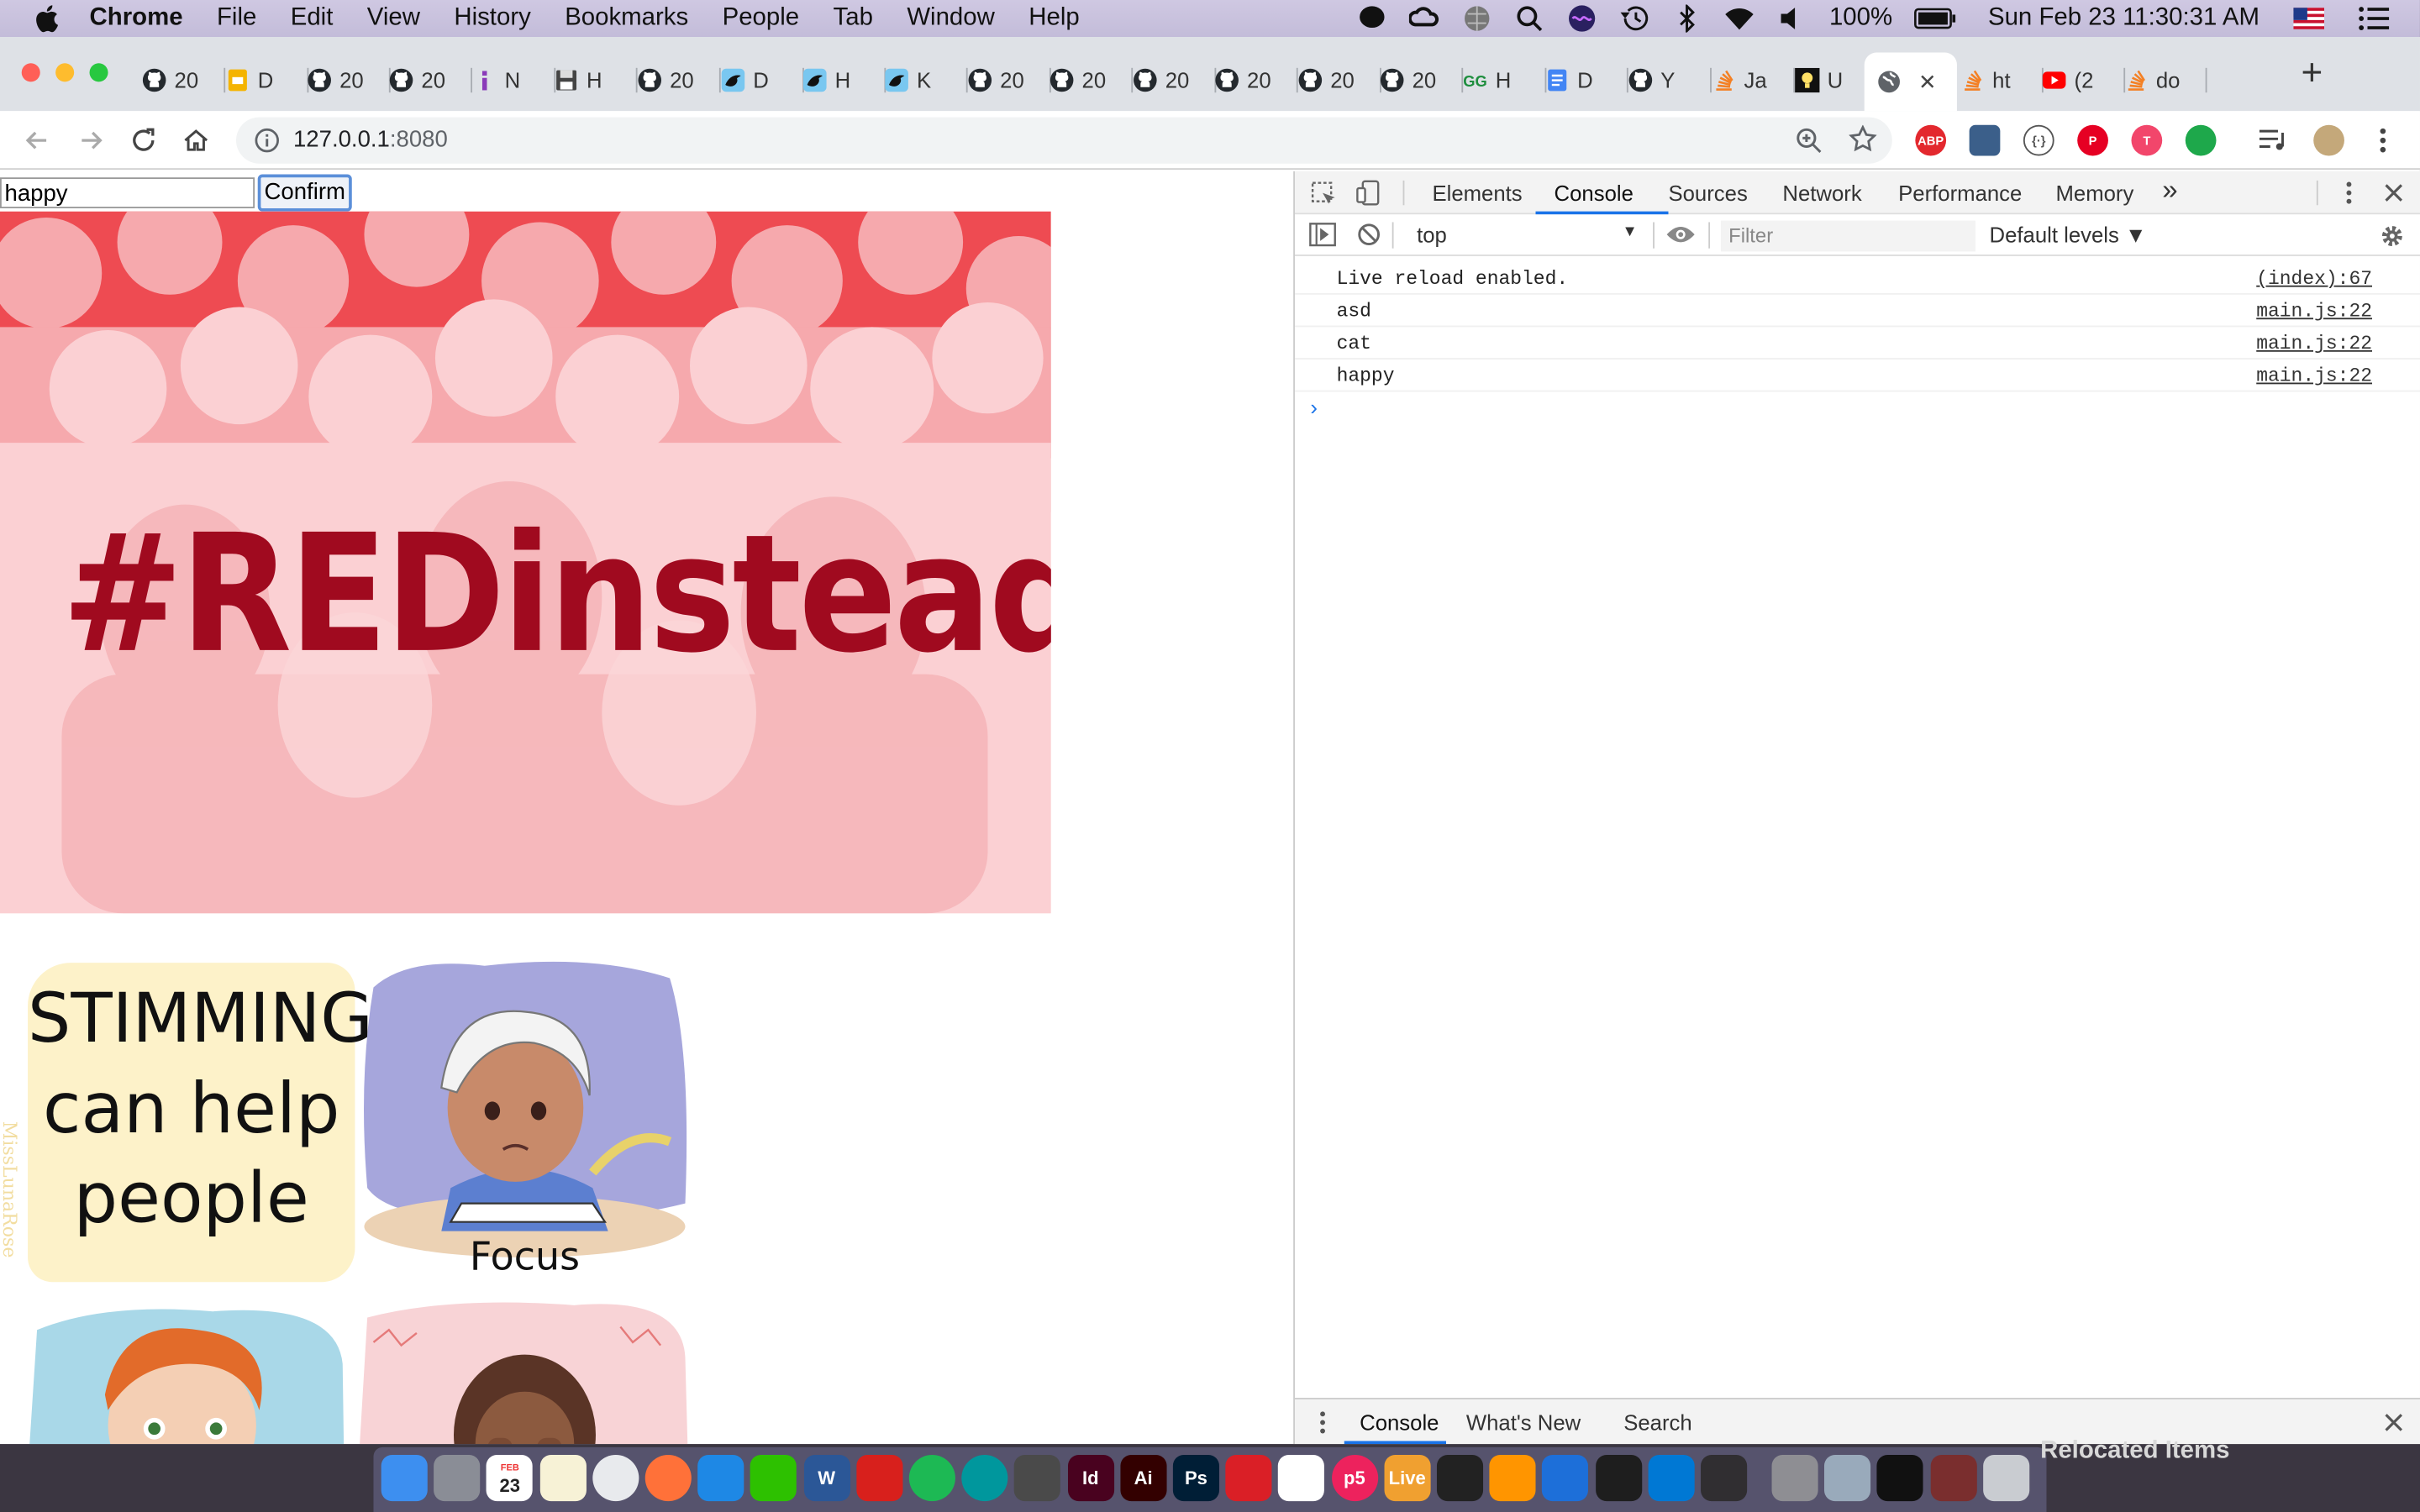  What do you see at coordinates (143, 140) in the screenshot?
I see `reload-button` at bounding box center [143, 140].